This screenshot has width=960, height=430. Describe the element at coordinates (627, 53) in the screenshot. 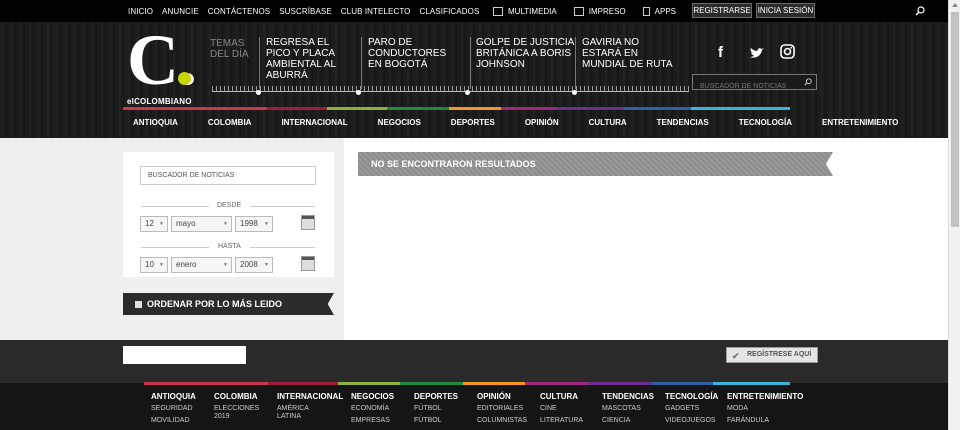

I see `story-link-4: GAVIRIA NO ESTARÁ EN MUNDIAL DE RUTA` at that location.